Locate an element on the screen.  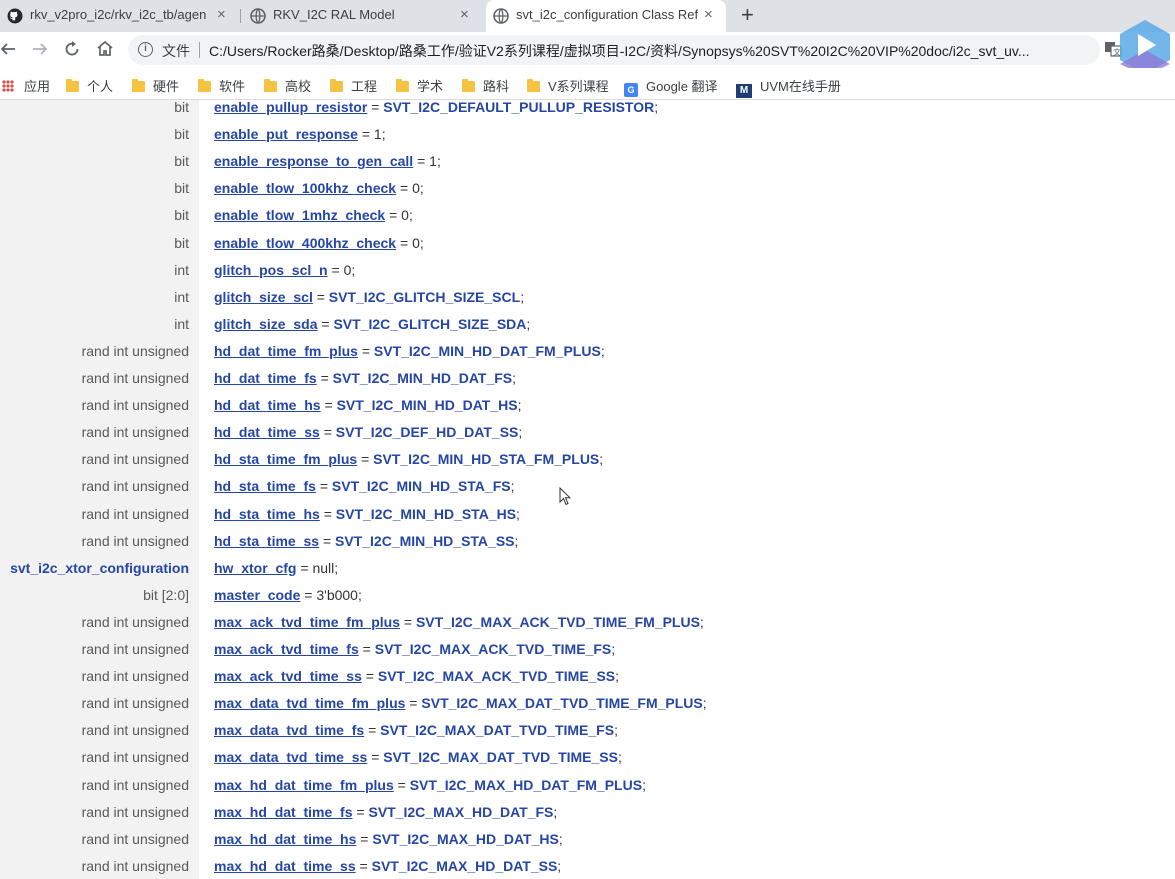
bookmark-folder: 工程 is located at coordinates (353, 85).